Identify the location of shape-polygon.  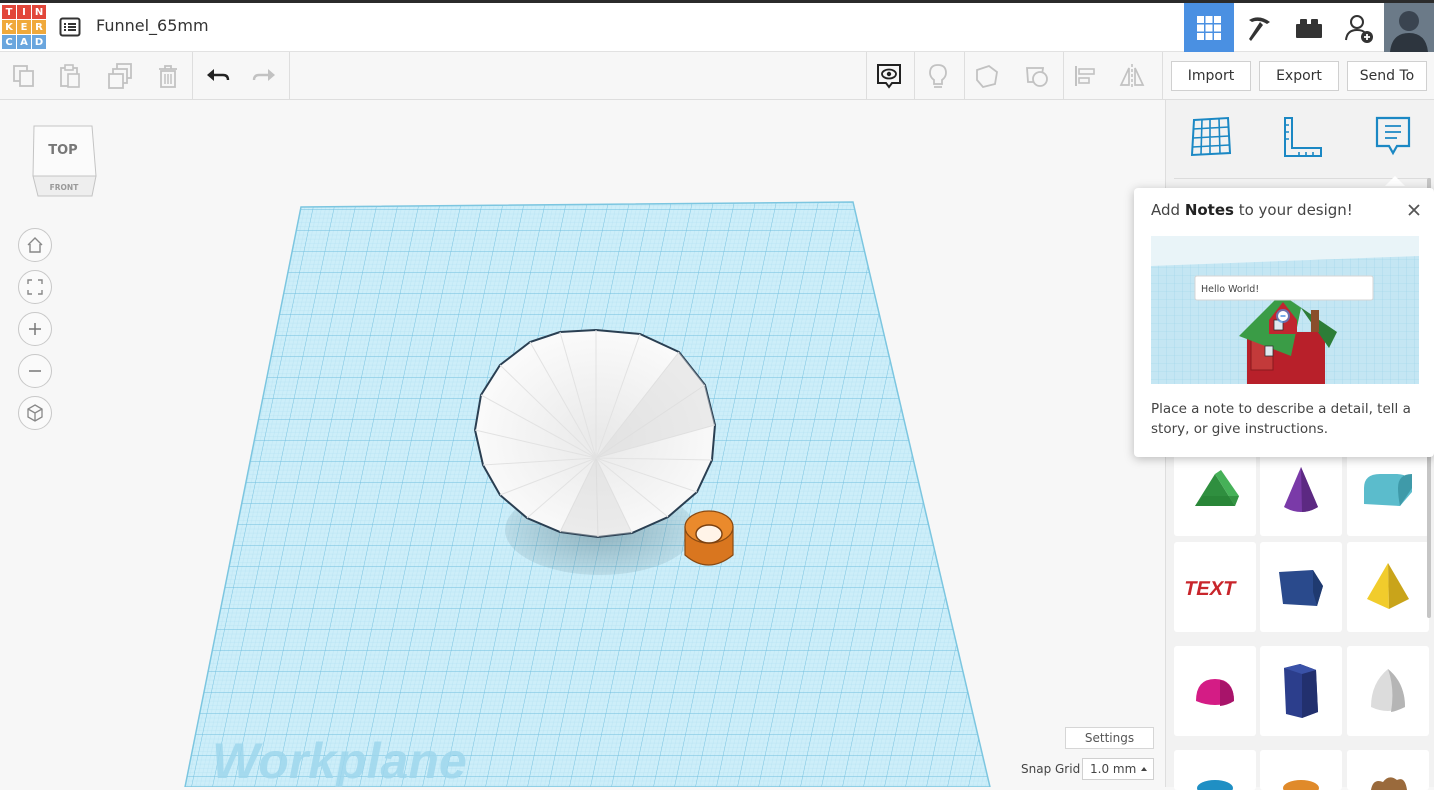
(1301, 587).